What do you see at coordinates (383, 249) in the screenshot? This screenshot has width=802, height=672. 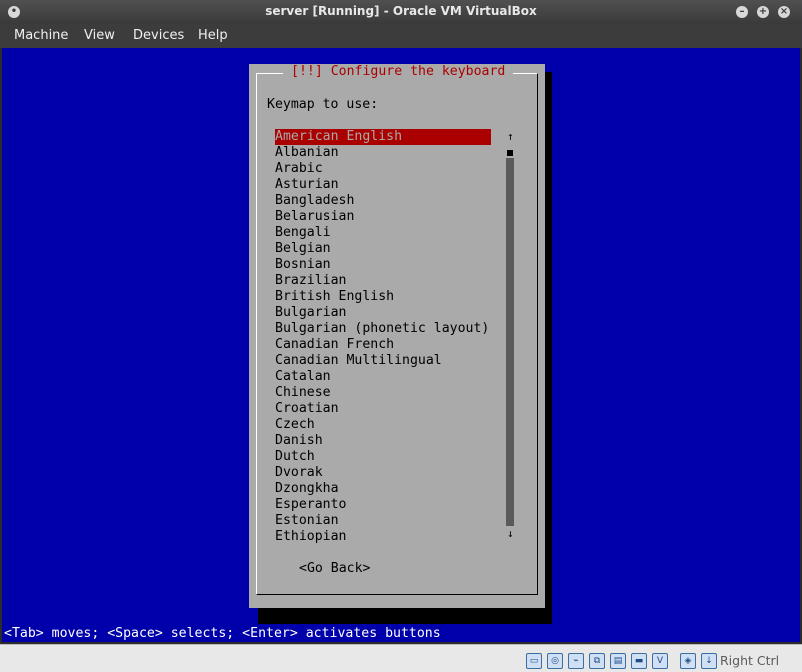 I see `keymap-option: Belgian` at bounding box center [383, 249].